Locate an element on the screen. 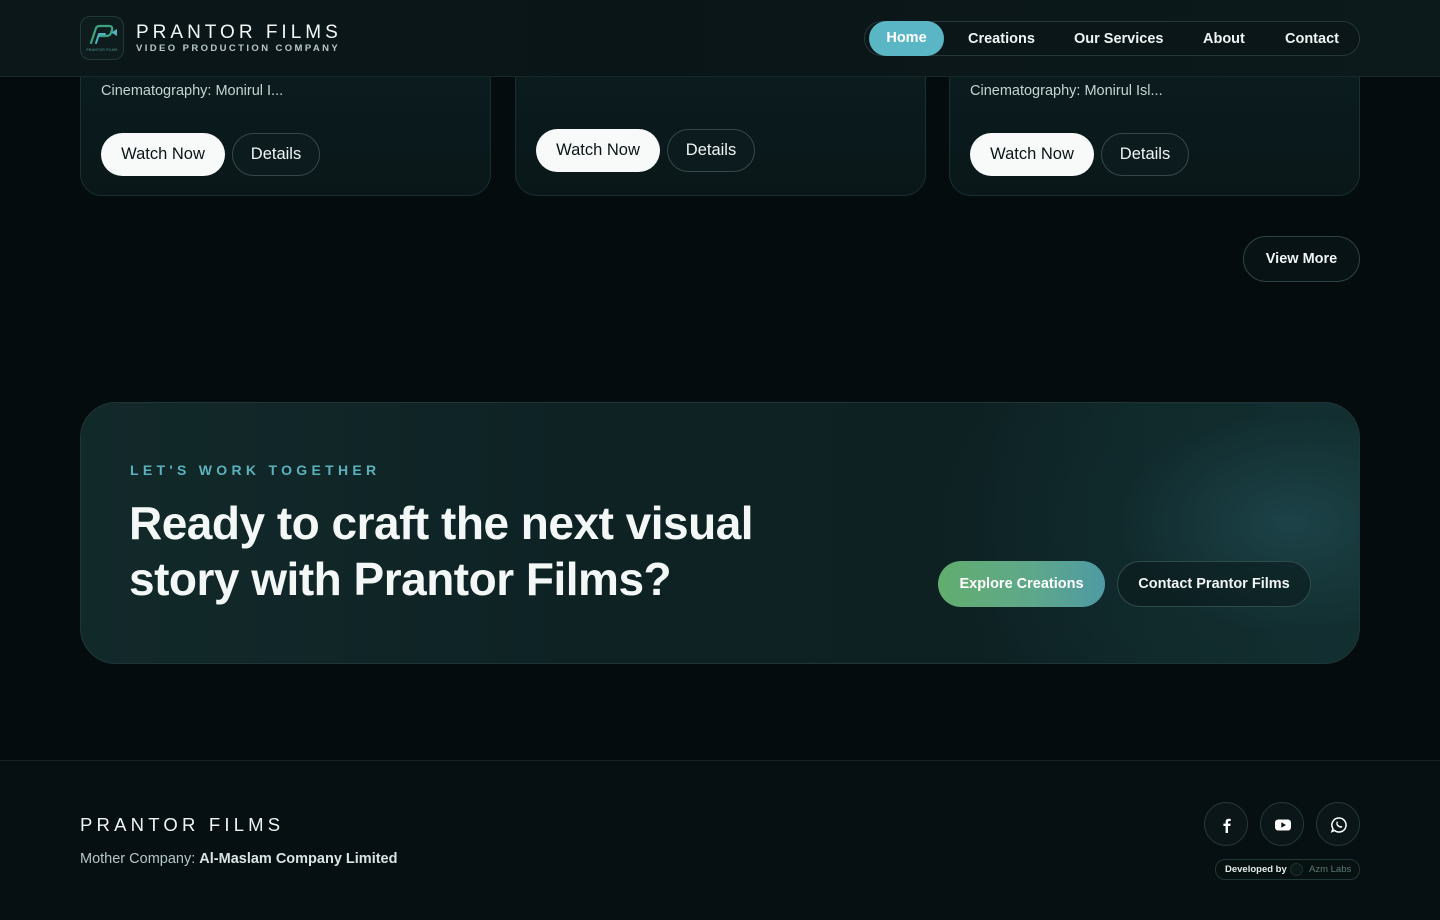 The image size is (1440, 920). nav-contact: Contact is located at coordinates (1312, 39).